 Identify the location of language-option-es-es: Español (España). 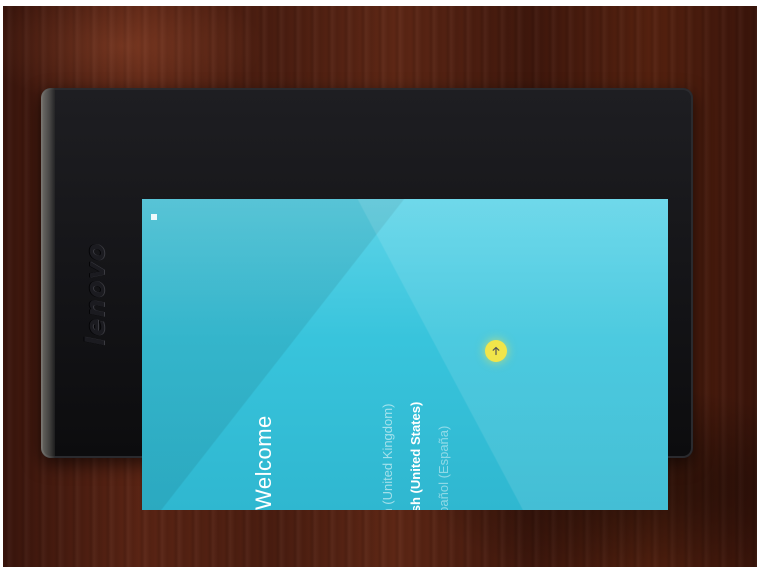
(443, 468).